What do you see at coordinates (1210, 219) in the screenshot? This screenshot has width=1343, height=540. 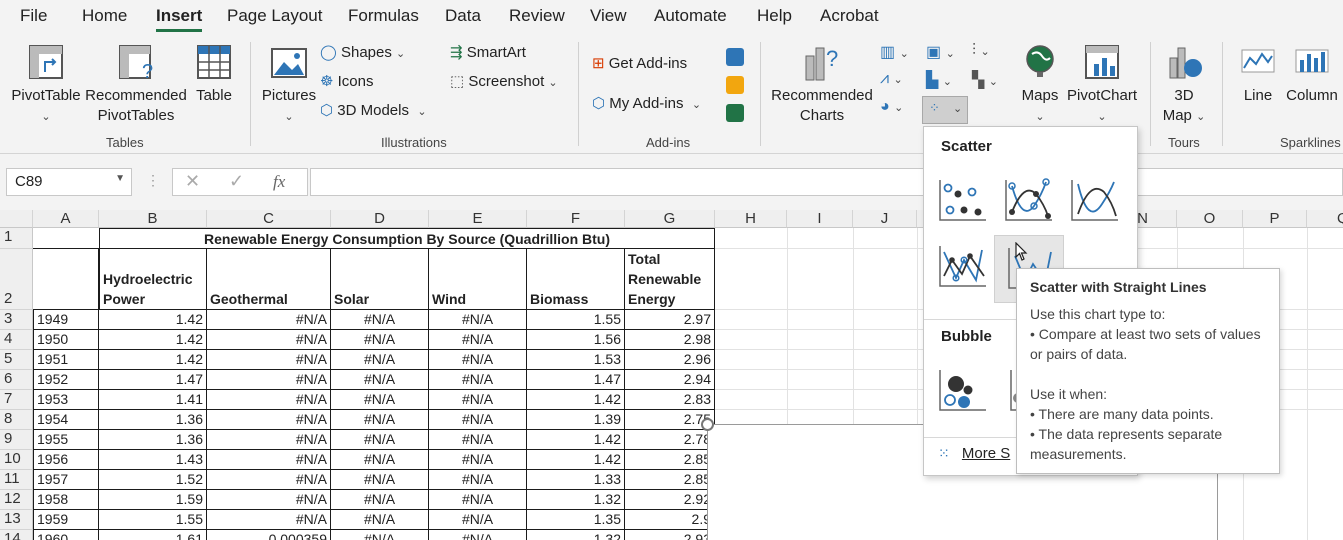 I see `column-header: O` at bounding box center [1210, 219].